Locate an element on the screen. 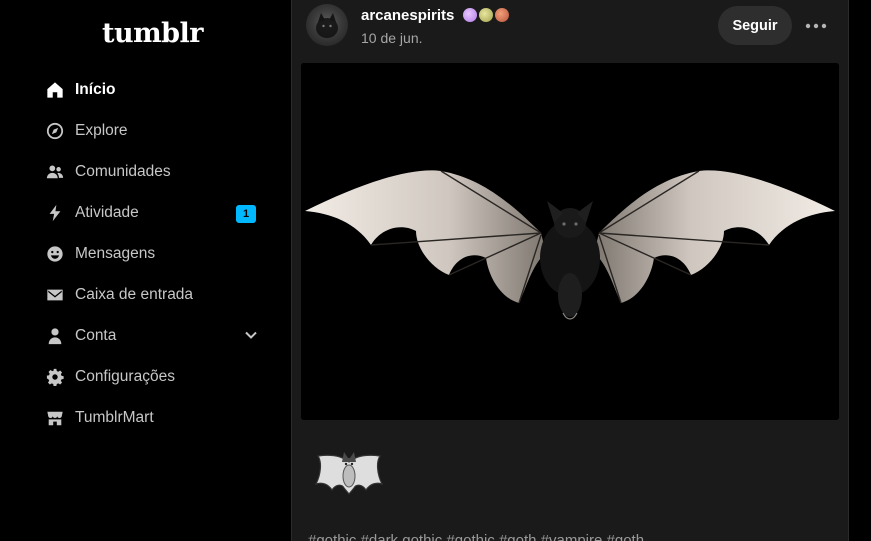 Image resolution: width=871 pixels, height=541 pixels. sidebar-item-explore: Explore is located at coordinates (154, 130).